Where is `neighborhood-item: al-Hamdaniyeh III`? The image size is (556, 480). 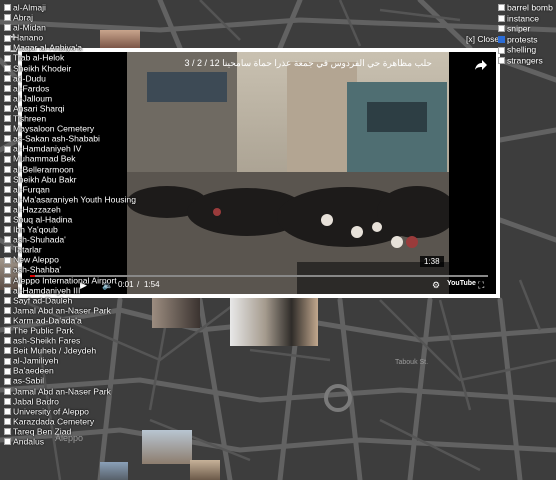
neighborhood-item: al-Hamdaniyeh III is located at coordinates (89, 290).